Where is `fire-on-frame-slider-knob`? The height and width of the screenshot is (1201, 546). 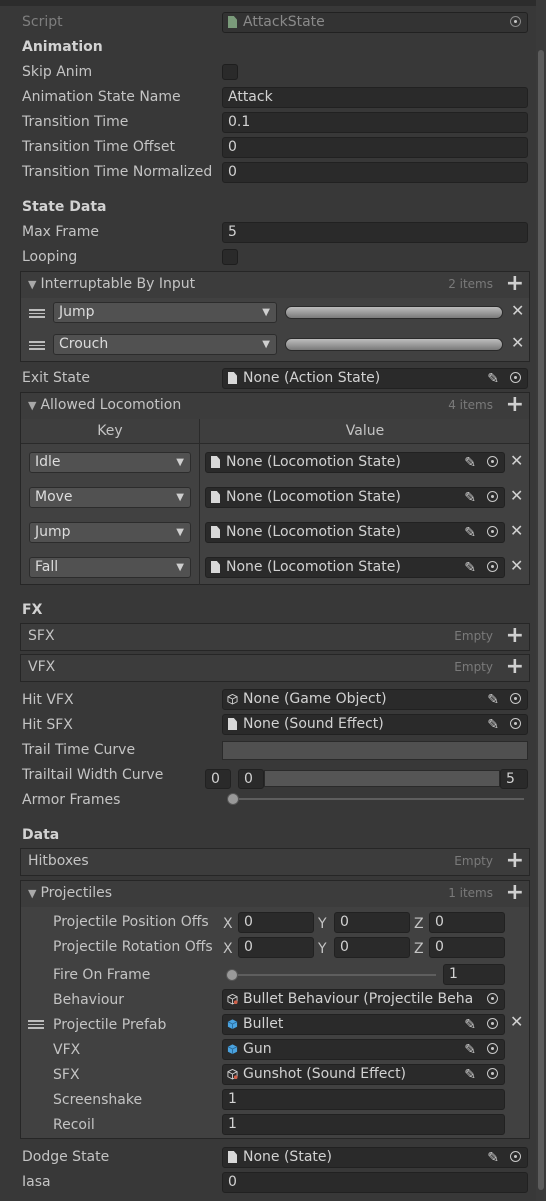 fire-on-frame-slider-knob is located at coordinates (232, 975).